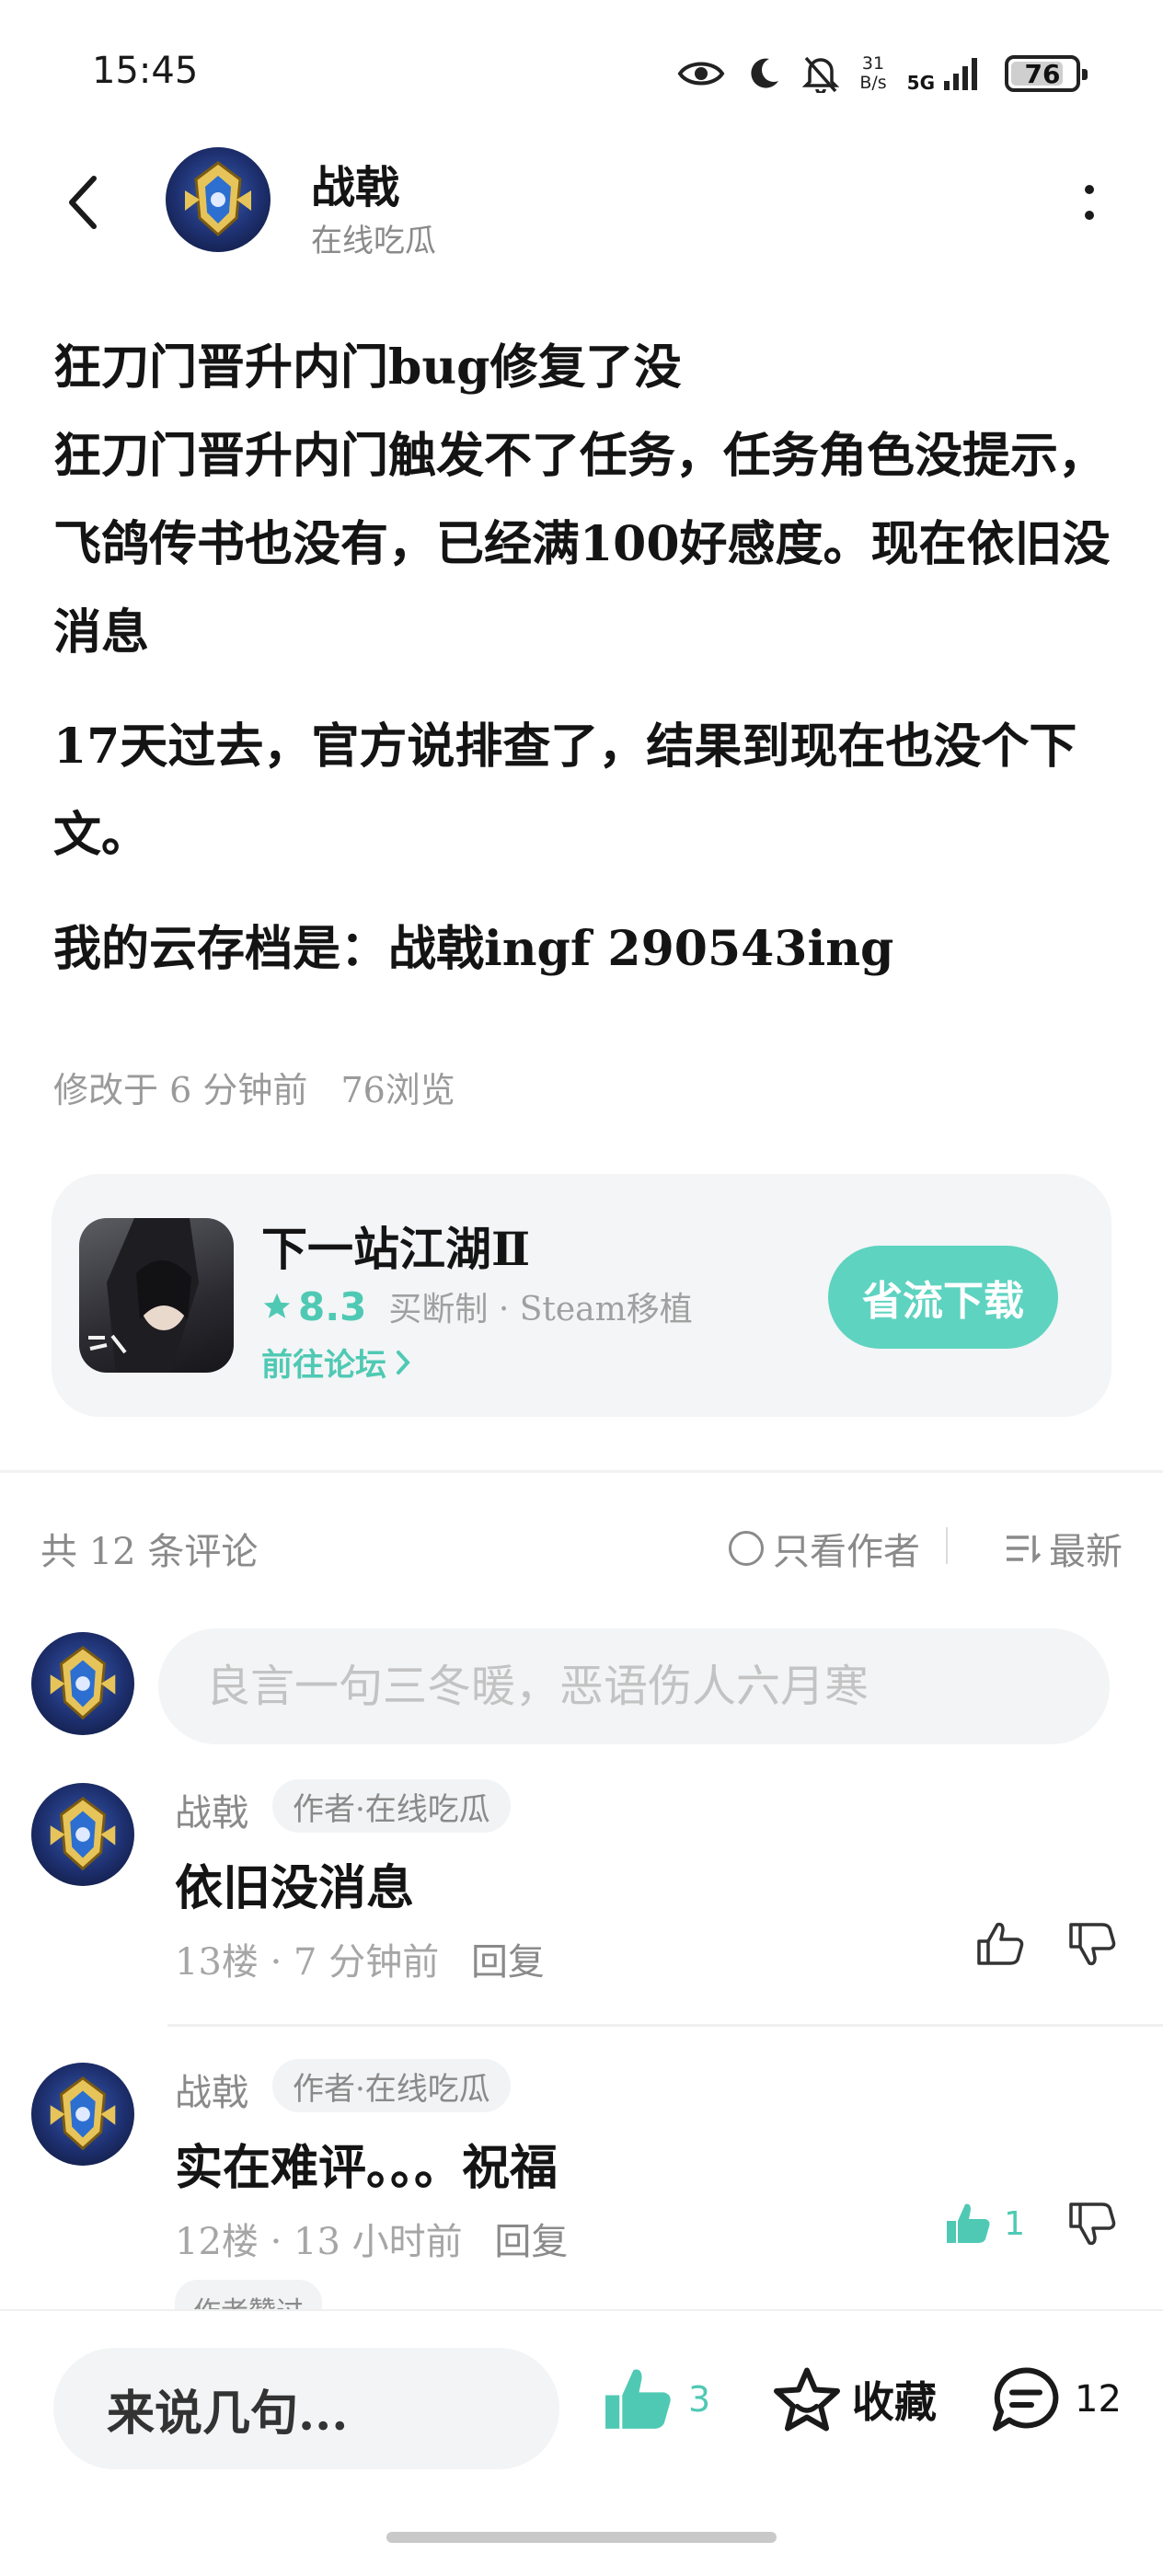 The height and width of the screenshot is (2576, 1163). What do you see at coordinates (581, 69) in the screenshot?
I see `status-bar: 15:45 31 B/s 5G 76` at bounding box center [581, 69].